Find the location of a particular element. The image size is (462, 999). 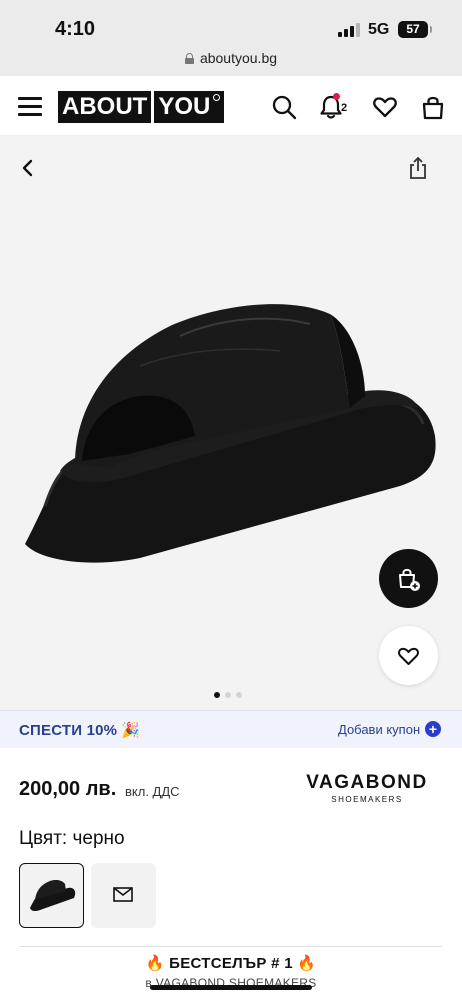

color-swatch-black is located at coordinates (51, 895).